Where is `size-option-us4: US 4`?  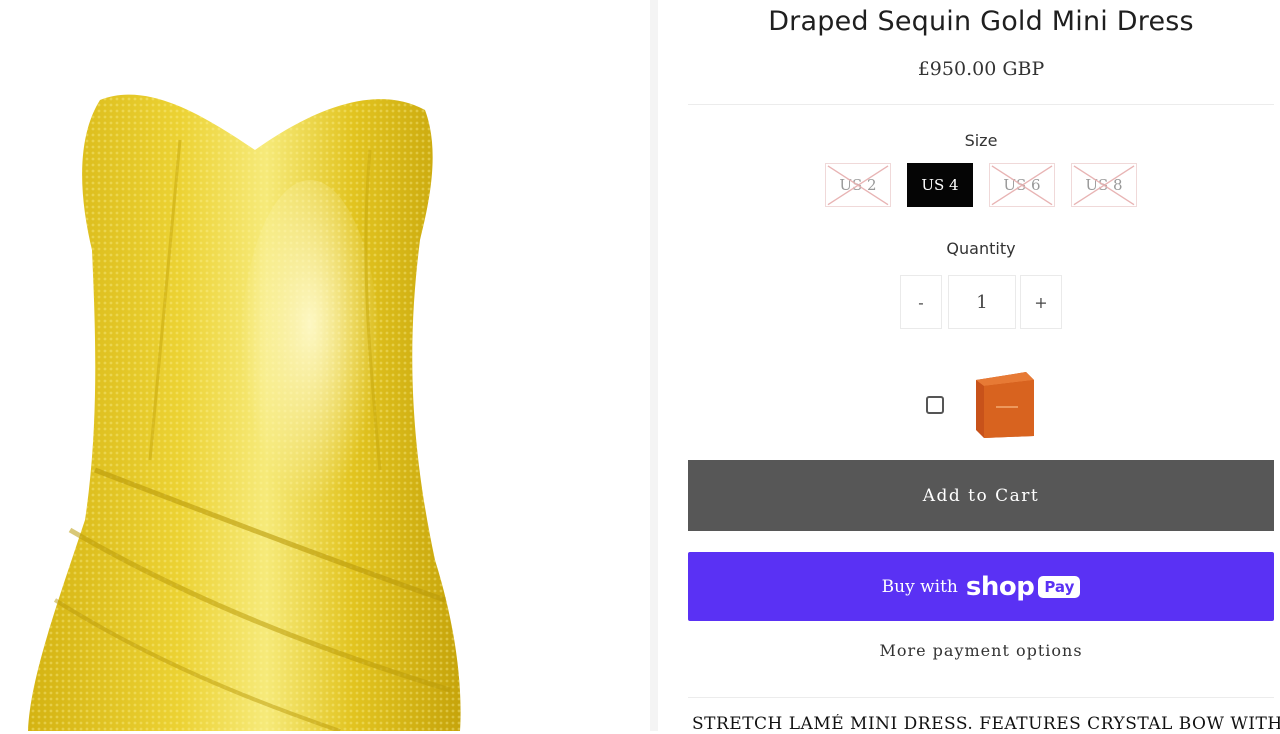
size-option-us4: US 4 is located at coordinates (940, 185).